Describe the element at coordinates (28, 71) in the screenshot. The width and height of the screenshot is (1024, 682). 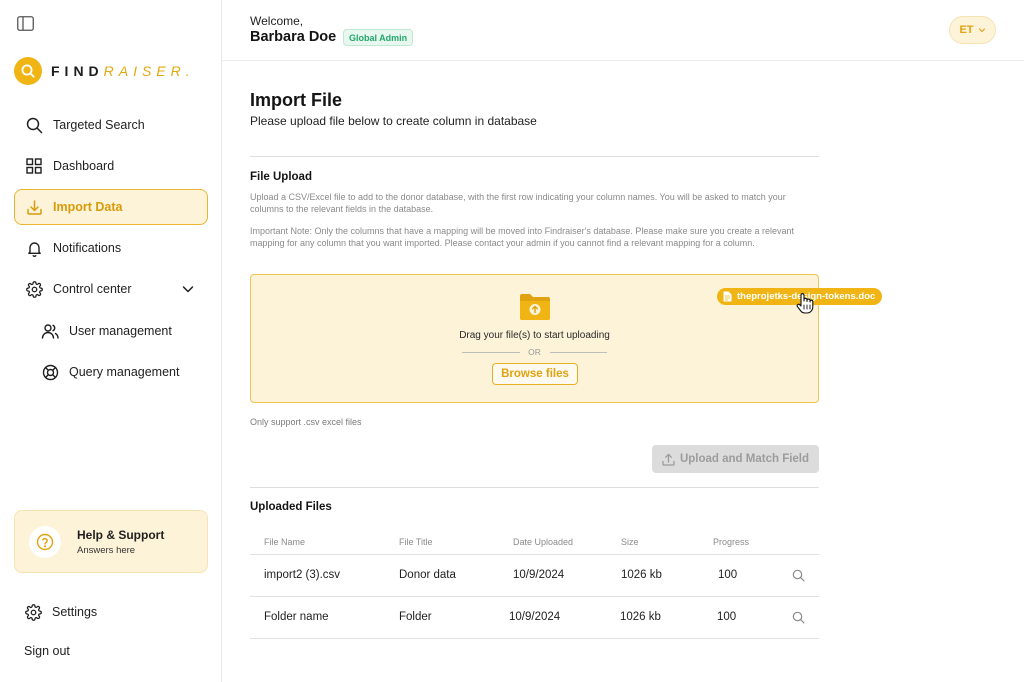
I see `logo-search-icon` at that location.